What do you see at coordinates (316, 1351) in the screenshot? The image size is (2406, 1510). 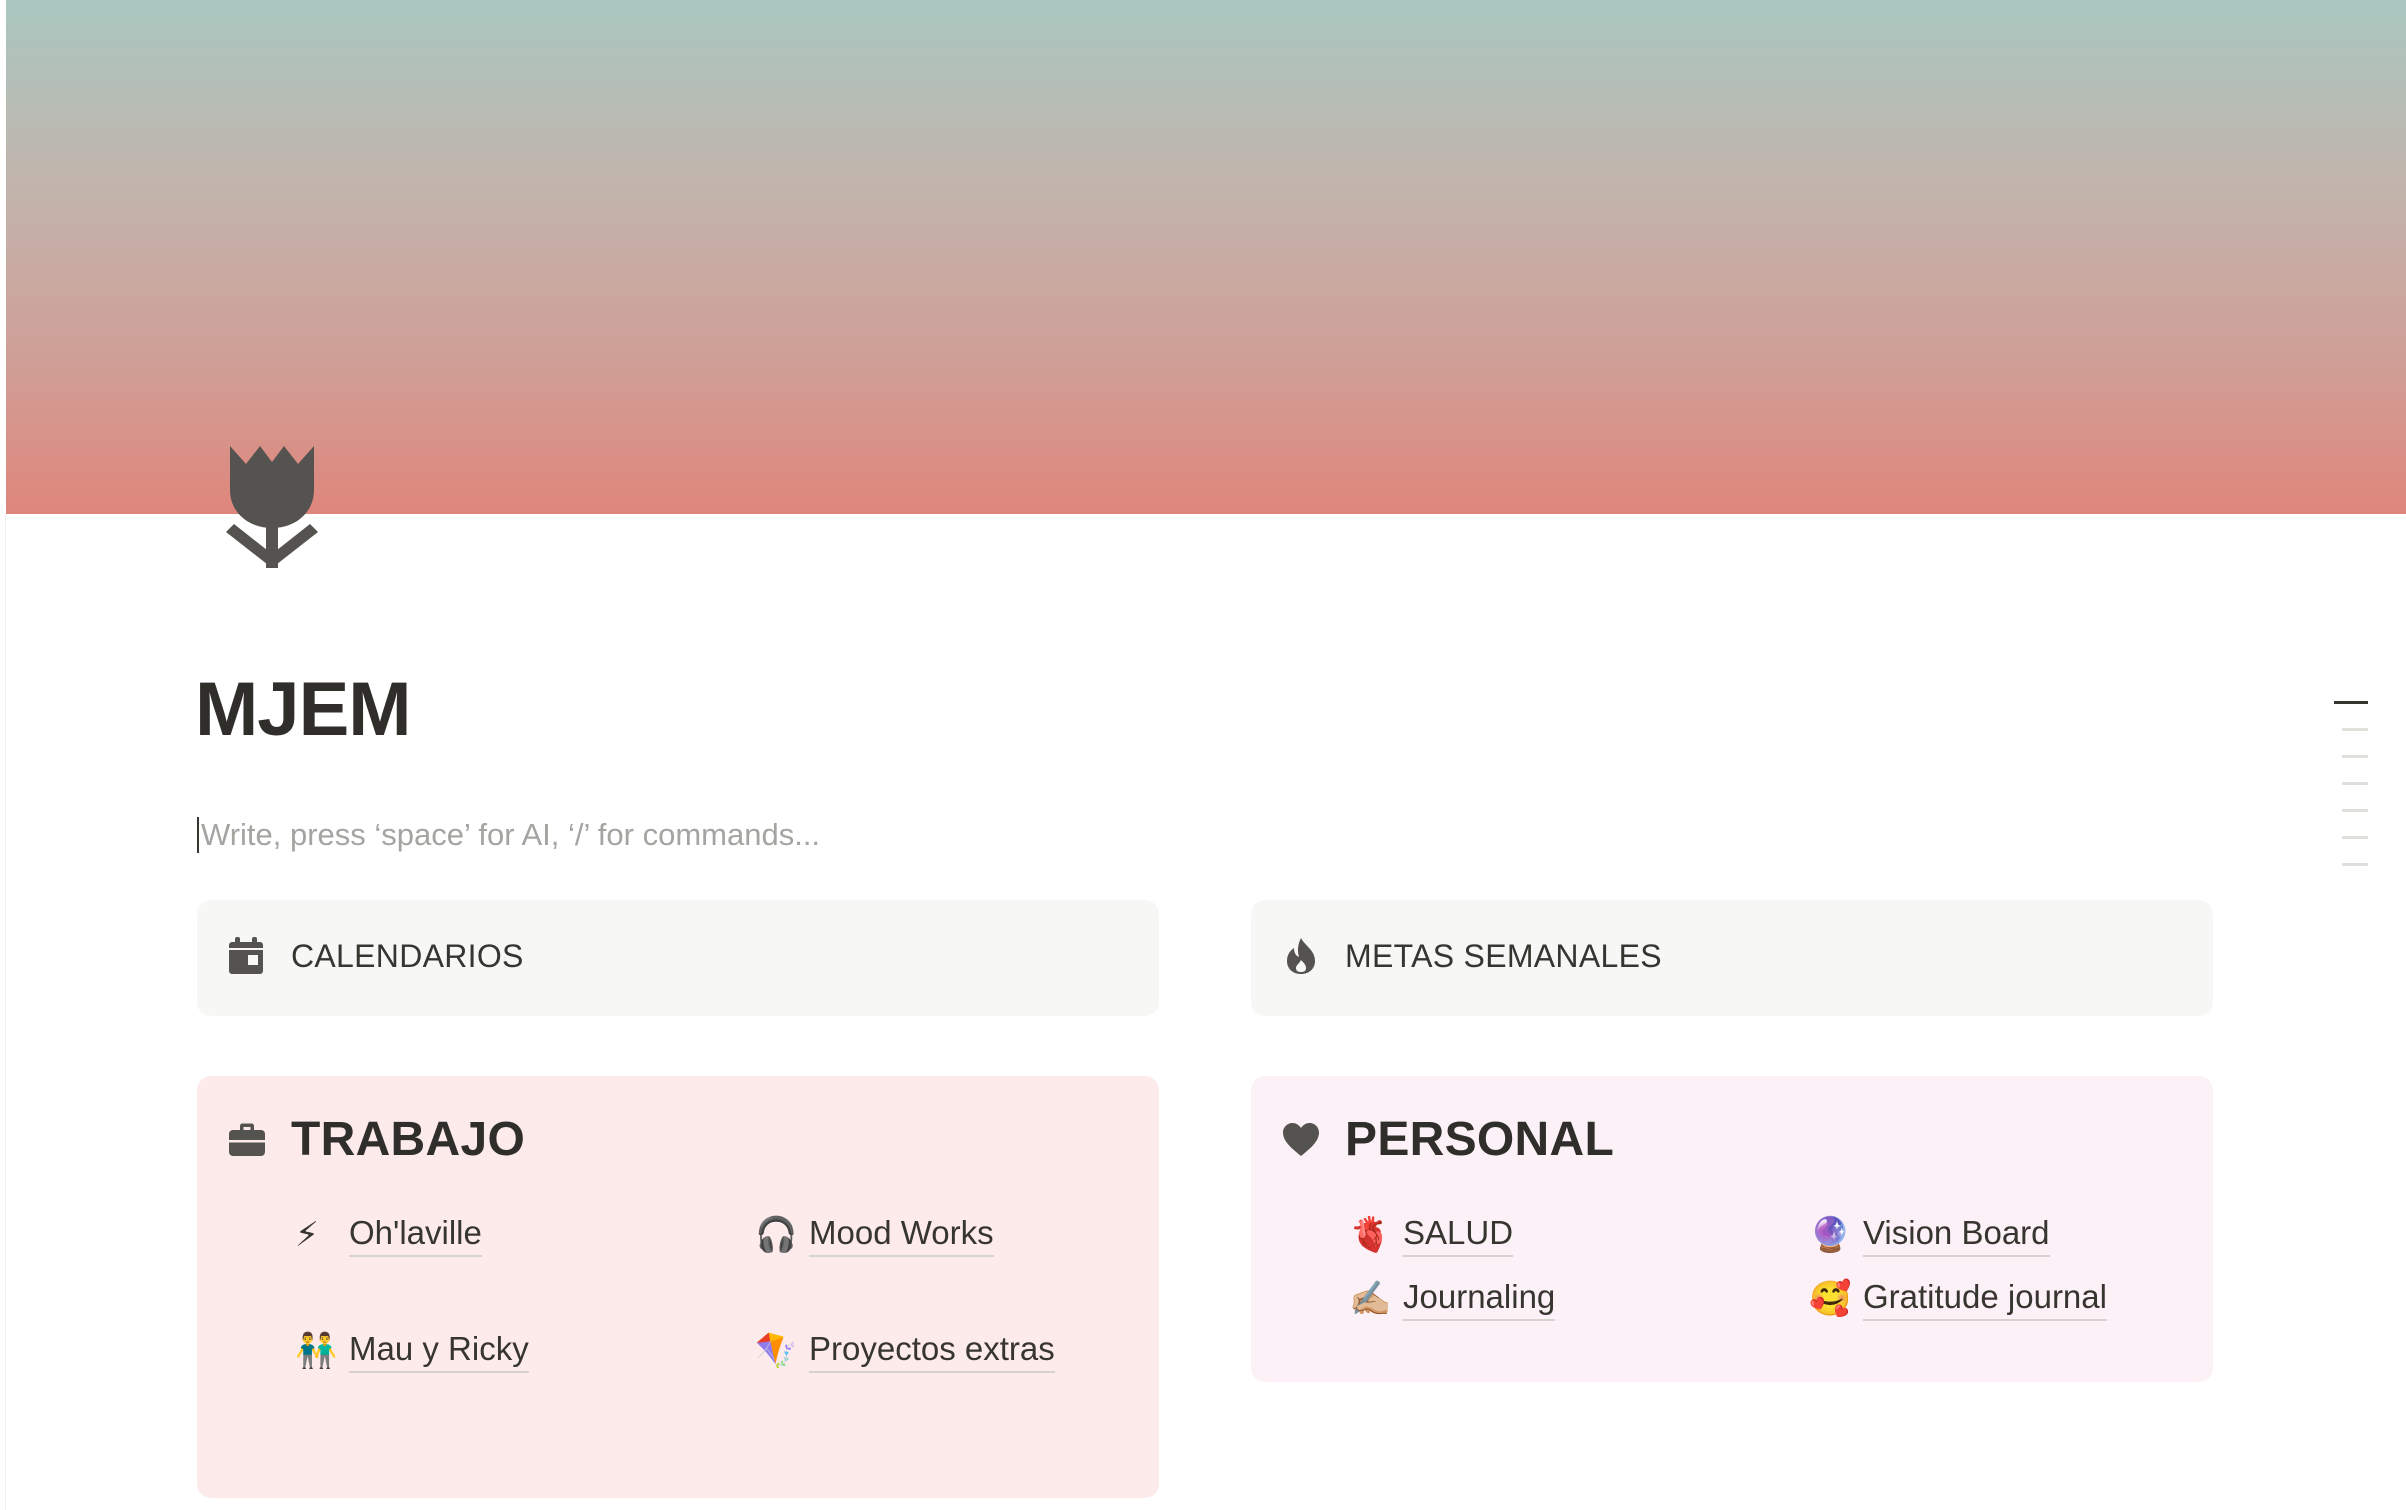 I see `two-men-icon: 👬` at bounding box center [316, 1351].